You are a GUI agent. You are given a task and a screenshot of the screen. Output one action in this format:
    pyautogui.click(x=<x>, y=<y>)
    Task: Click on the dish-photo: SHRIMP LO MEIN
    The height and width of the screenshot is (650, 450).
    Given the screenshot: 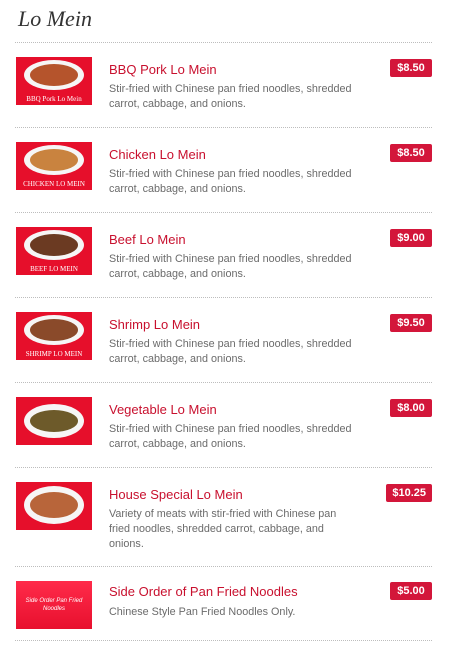 What is the action you would take?
    pyautogui.click(x=54, y=336)
    